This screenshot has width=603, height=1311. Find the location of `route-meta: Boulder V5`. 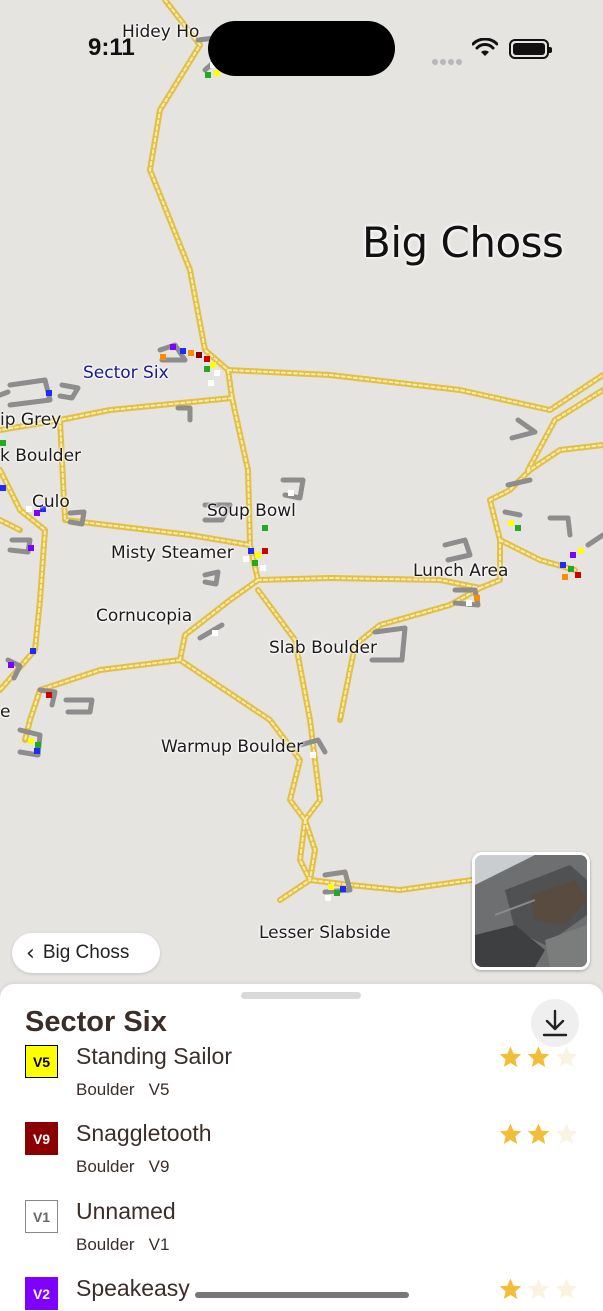

route-meta: Boulder V5 is located at coordinates (122, 1090).